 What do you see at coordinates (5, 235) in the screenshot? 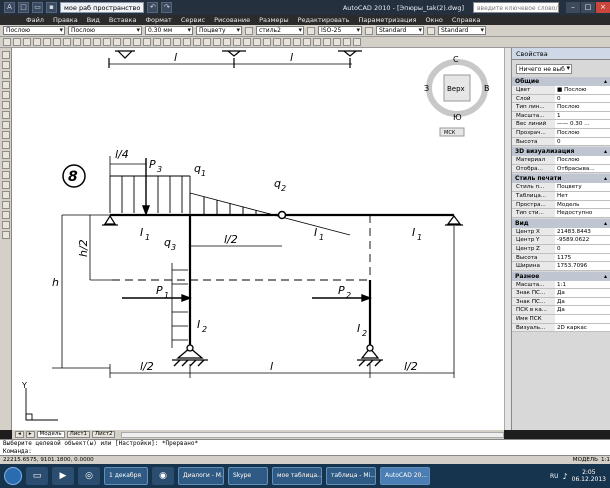
I see `mtext-icon` at bounding box center [5, 235].